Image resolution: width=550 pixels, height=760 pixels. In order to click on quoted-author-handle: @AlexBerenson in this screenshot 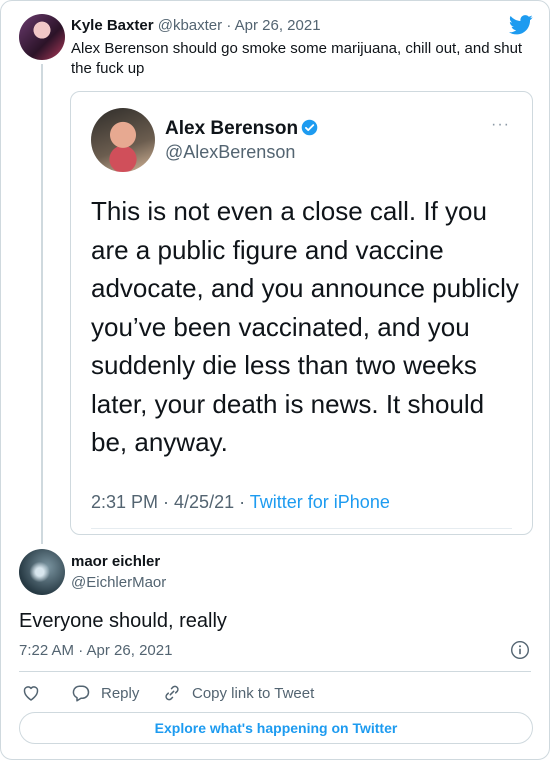, I will do `click(230, 152)`.